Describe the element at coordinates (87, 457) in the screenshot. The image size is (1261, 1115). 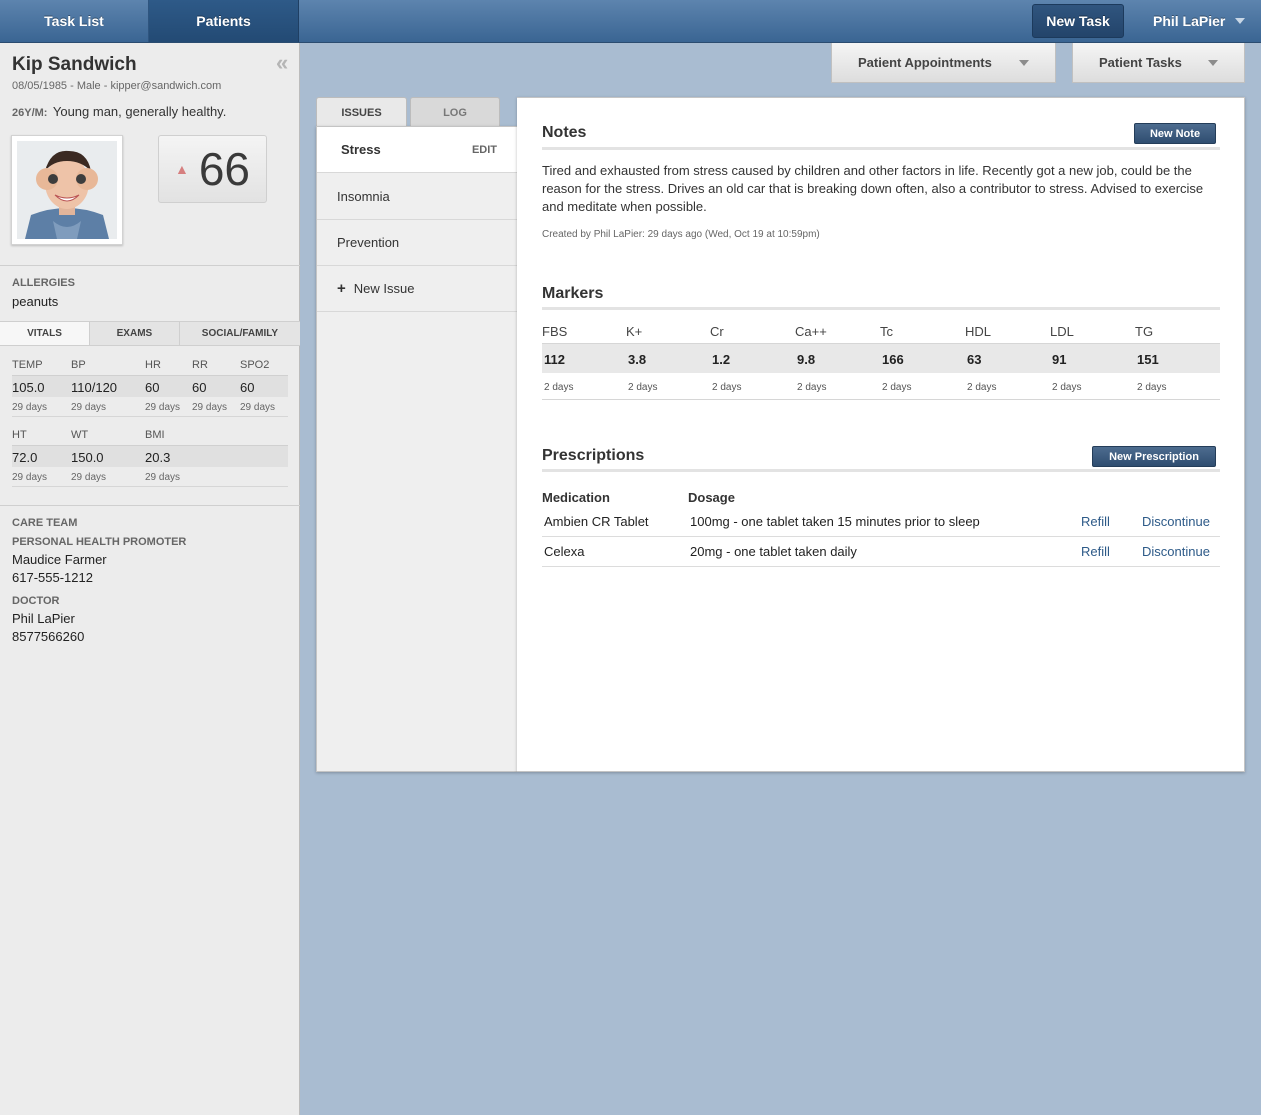
I see `vital-value: 150.0` at that location.